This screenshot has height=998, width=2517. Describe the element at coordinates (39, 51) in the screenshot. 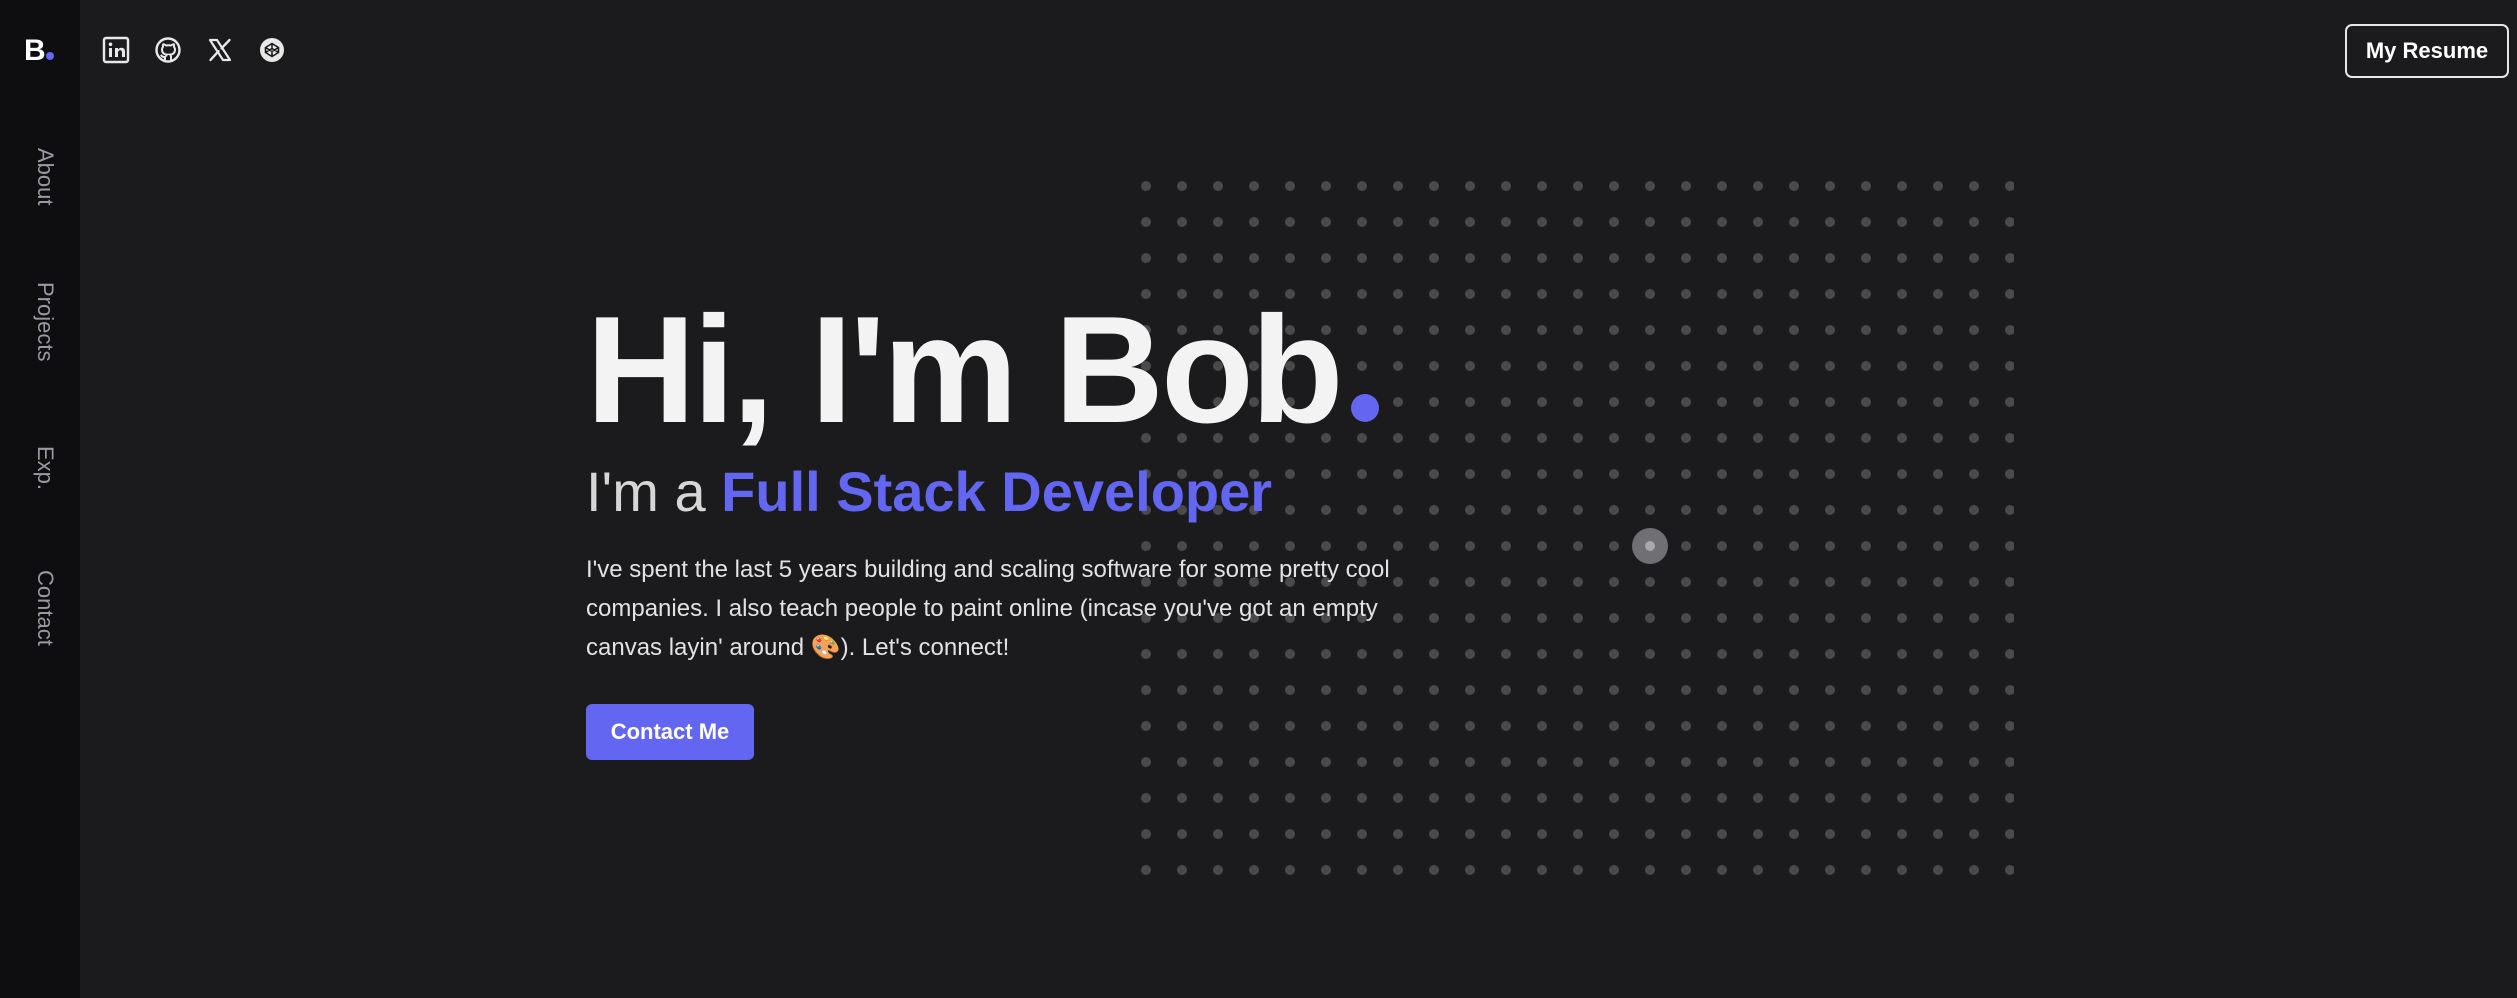

I see `logo: B` at that location.